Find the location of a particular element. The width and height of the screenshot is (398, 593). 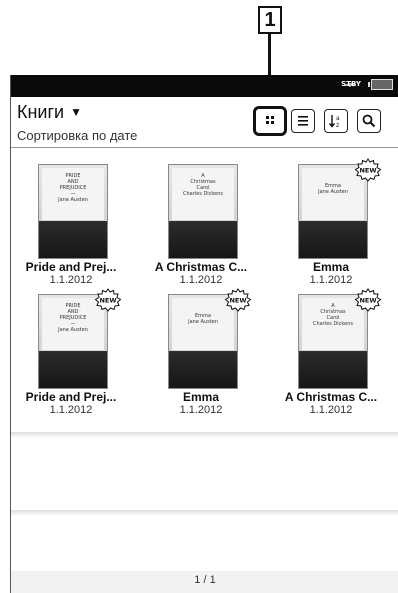

cover-text: PRIDE AND PREJUDICE — Jane Austen is located at coordinates (73, 188).